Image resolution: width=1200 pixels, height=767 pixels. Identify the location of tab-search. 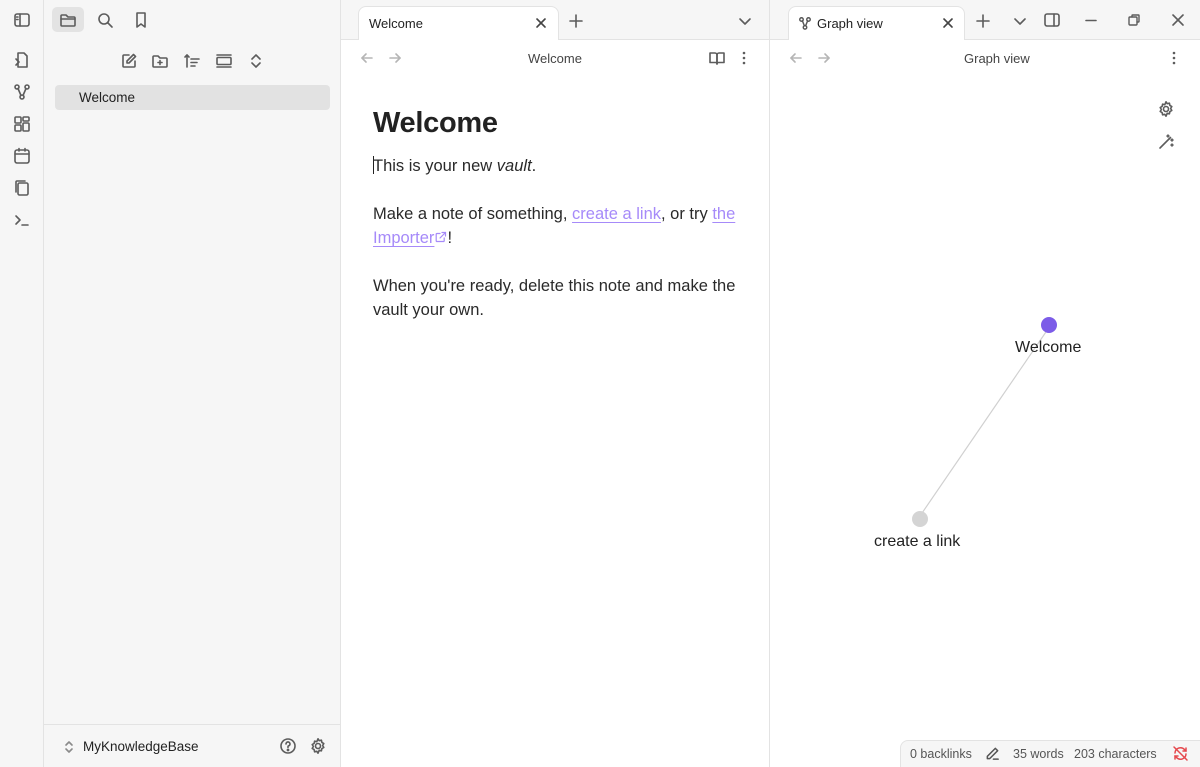
(105, 19).